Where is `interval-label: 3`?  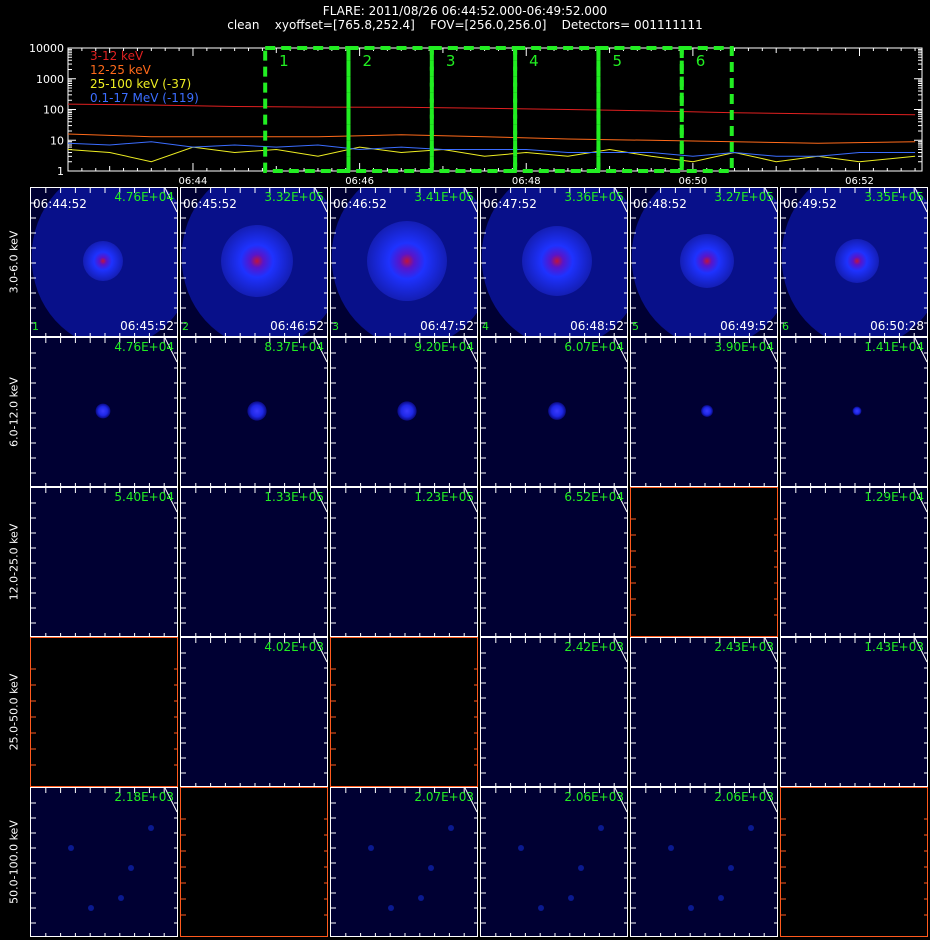
interval-label: 3 is located at coordinates (451, 61).